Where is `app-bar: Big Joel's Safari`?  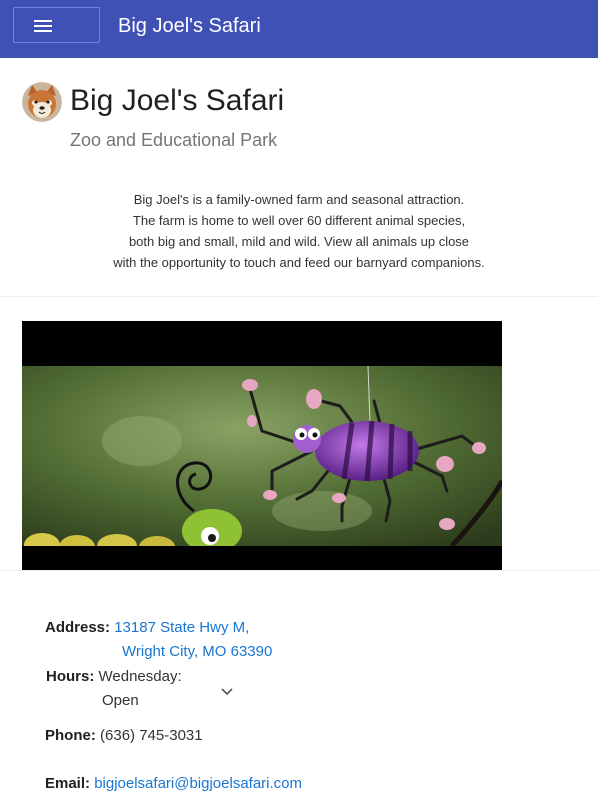 app-bar: Big Joel's Safari is located at coordinates (299, 29).